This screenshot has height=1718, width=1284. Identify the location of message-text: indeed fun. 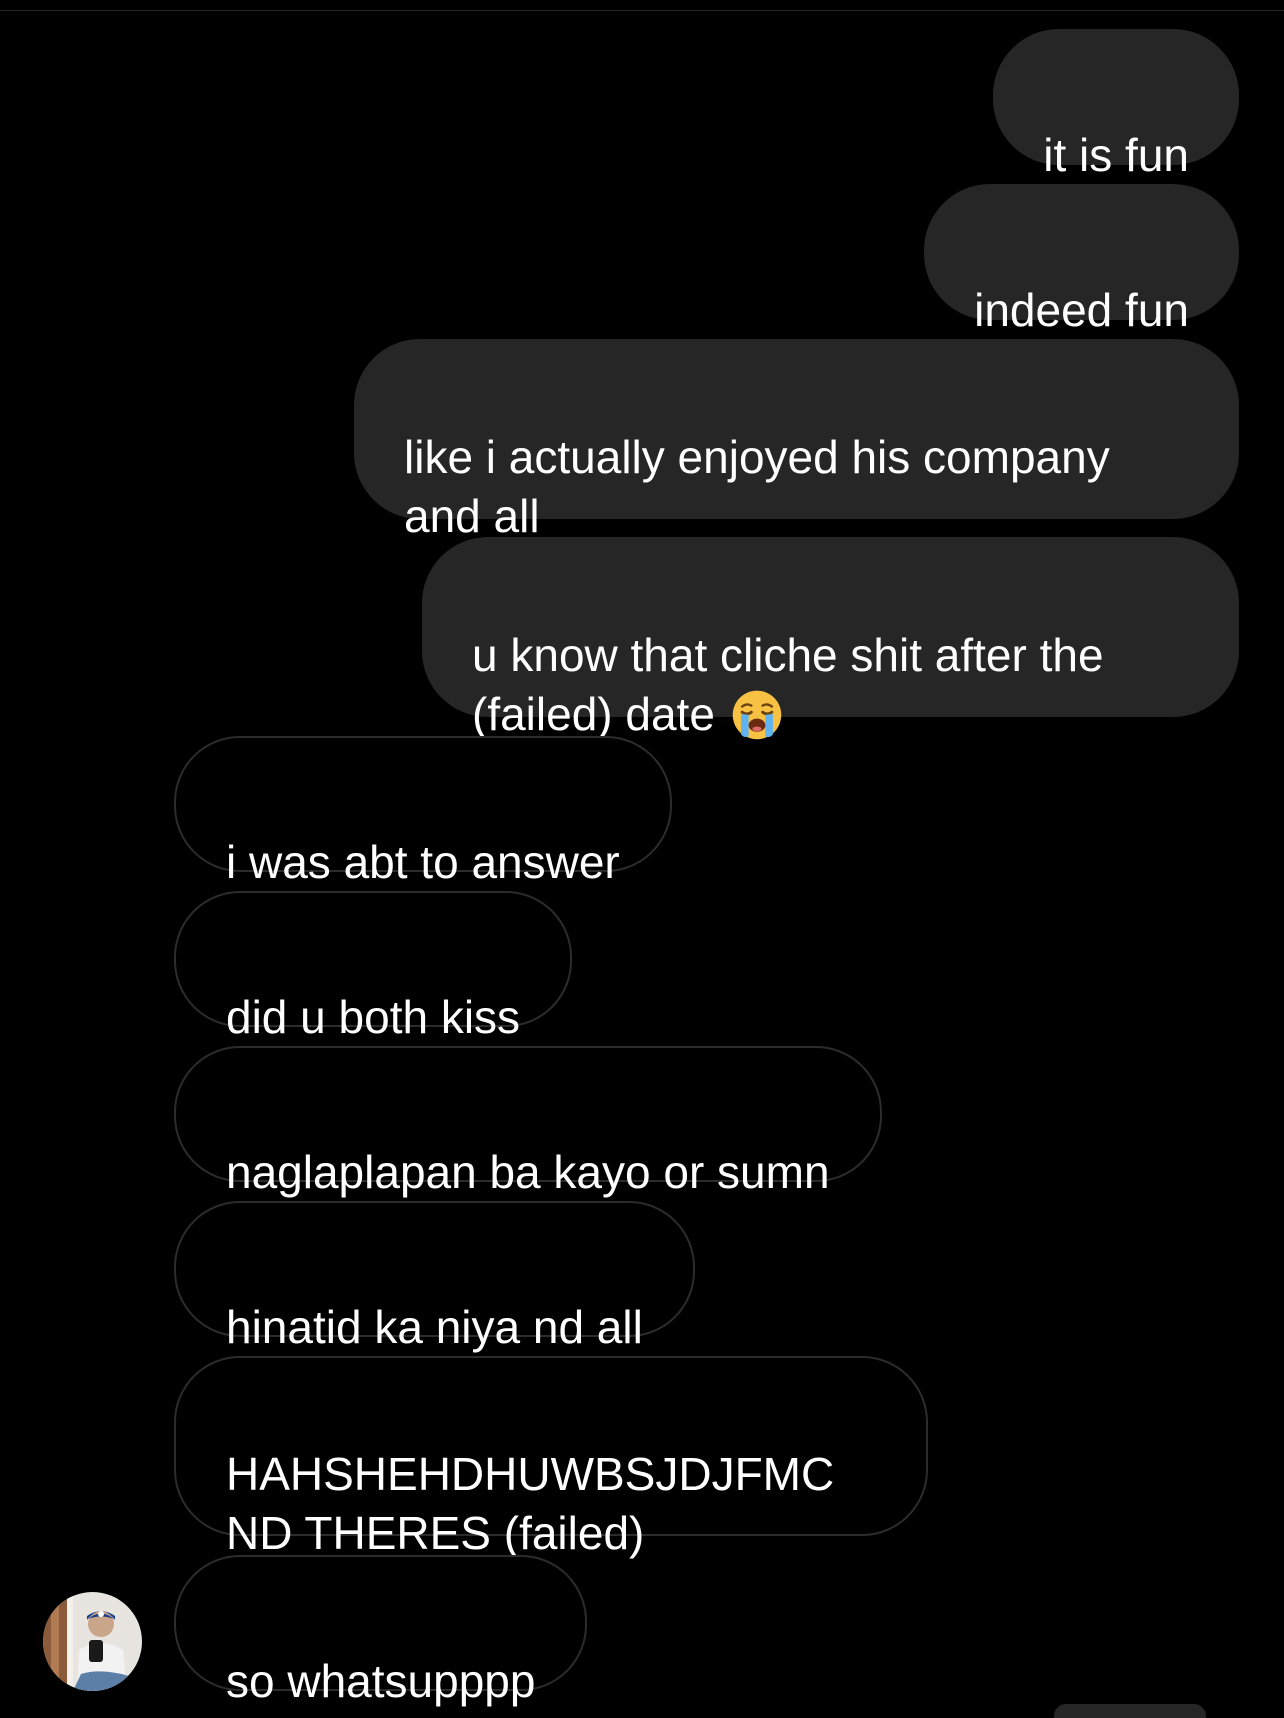
(1081, 310).